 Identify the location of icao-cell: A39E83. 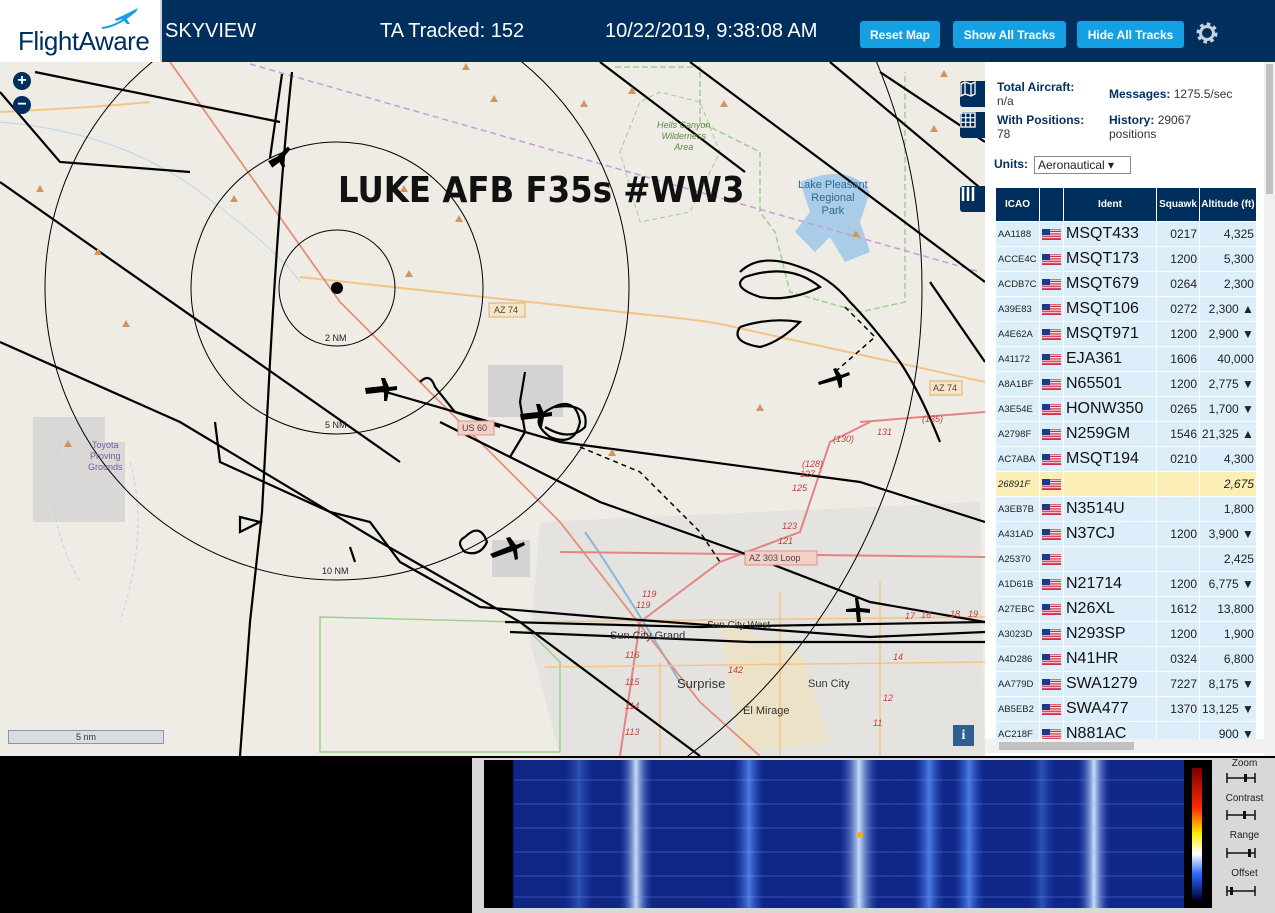
(1017, 309).